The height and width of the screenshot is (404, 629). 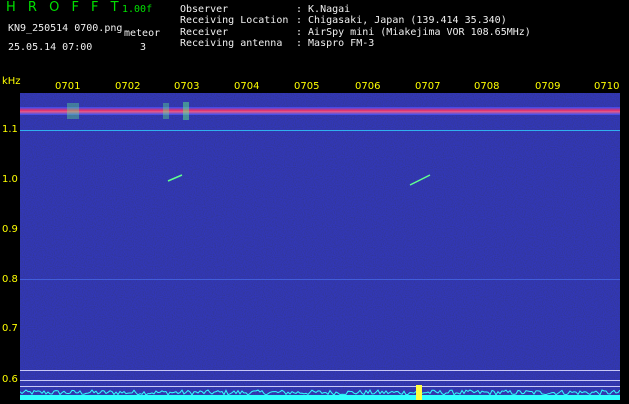 What do you see at coordinates (234, 20) in the screenshot?
I see `location-label: Receiving Location` at bounding box center [234, 20].